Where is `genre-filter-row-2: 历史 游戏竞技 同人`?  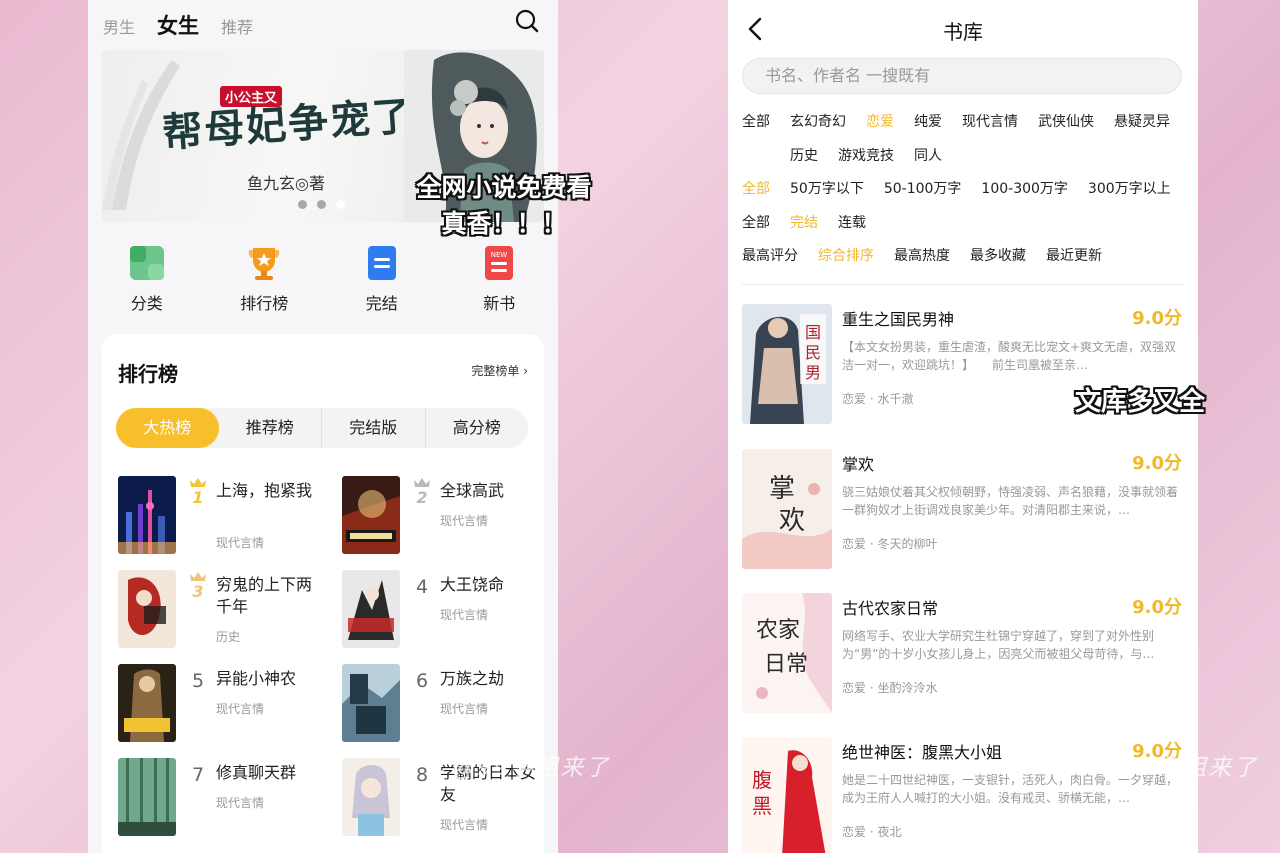
genre-filter-row-2: 历史 游戏竞技 同人 is located at coordinates (876, 155).